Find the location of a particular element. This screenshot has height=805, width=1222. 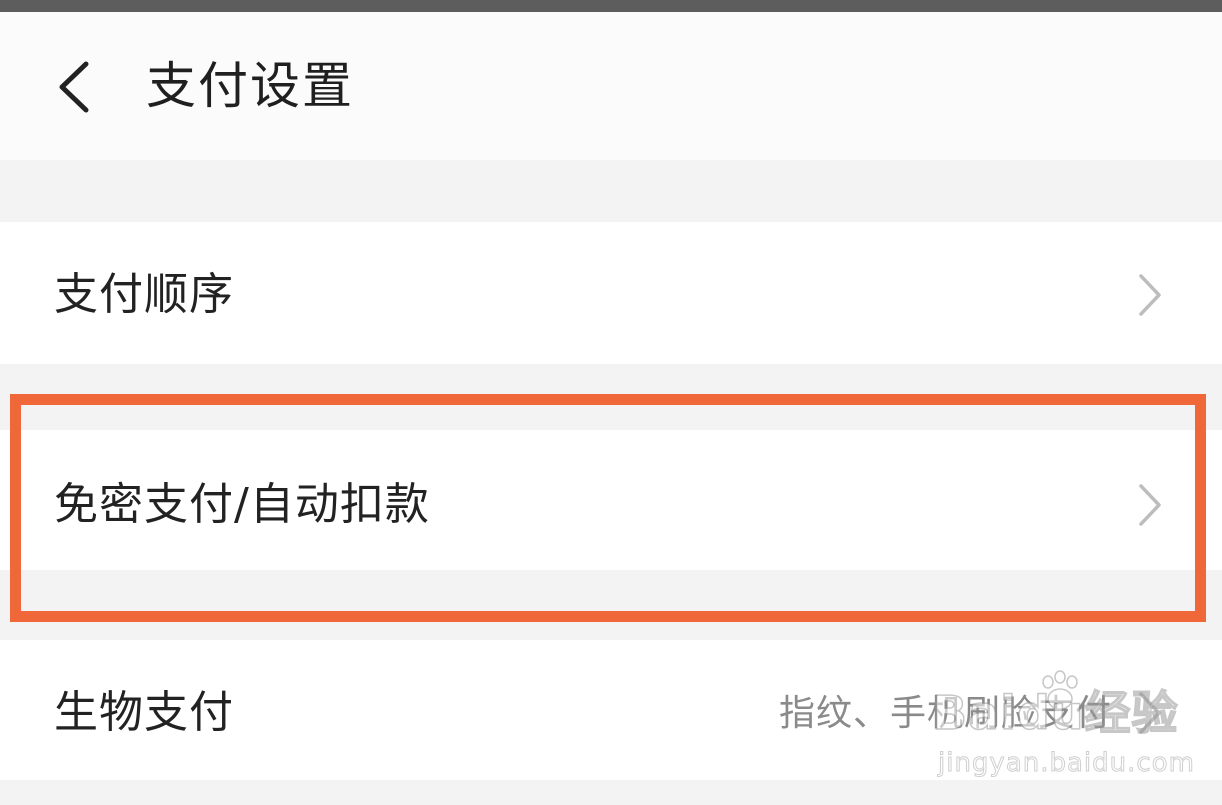

row-label: 免密支付/自动扣款 is located at coordinates (242, 504).